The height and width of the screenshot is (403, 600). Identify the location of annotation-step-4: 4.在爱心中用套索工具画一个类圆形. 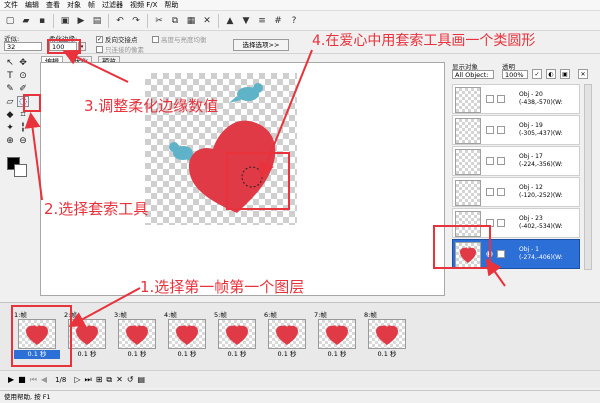
(424, 41).